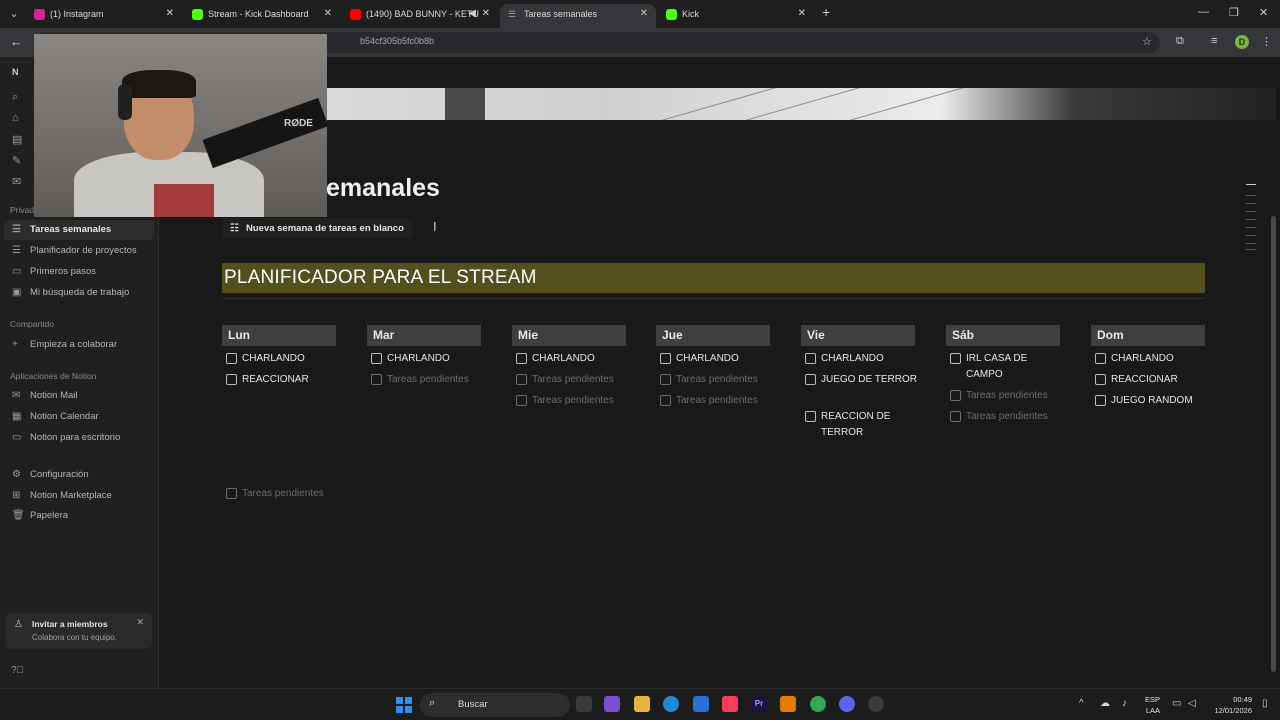  Describe the element at coordinates (584, 704) in the screenshot. I see `task-view-icon` at that location.